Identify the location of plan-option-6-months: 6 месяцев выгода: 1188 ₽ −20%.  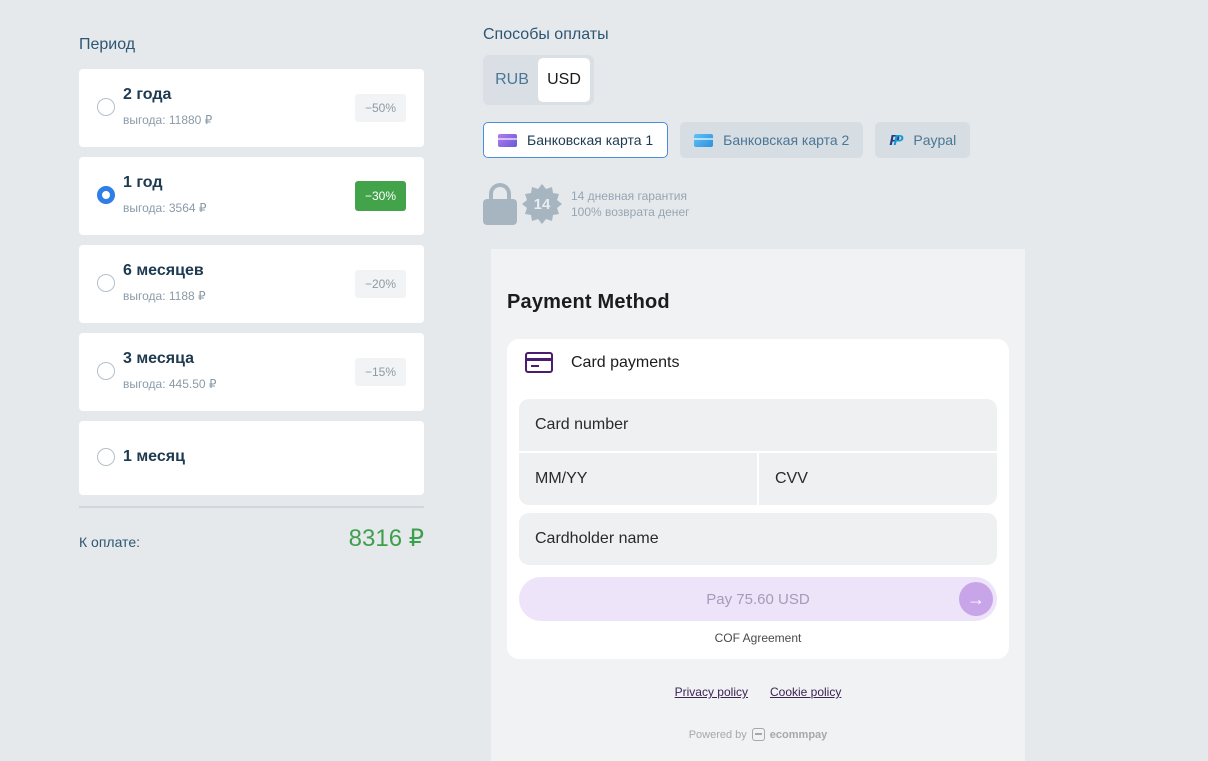
(251, 284).